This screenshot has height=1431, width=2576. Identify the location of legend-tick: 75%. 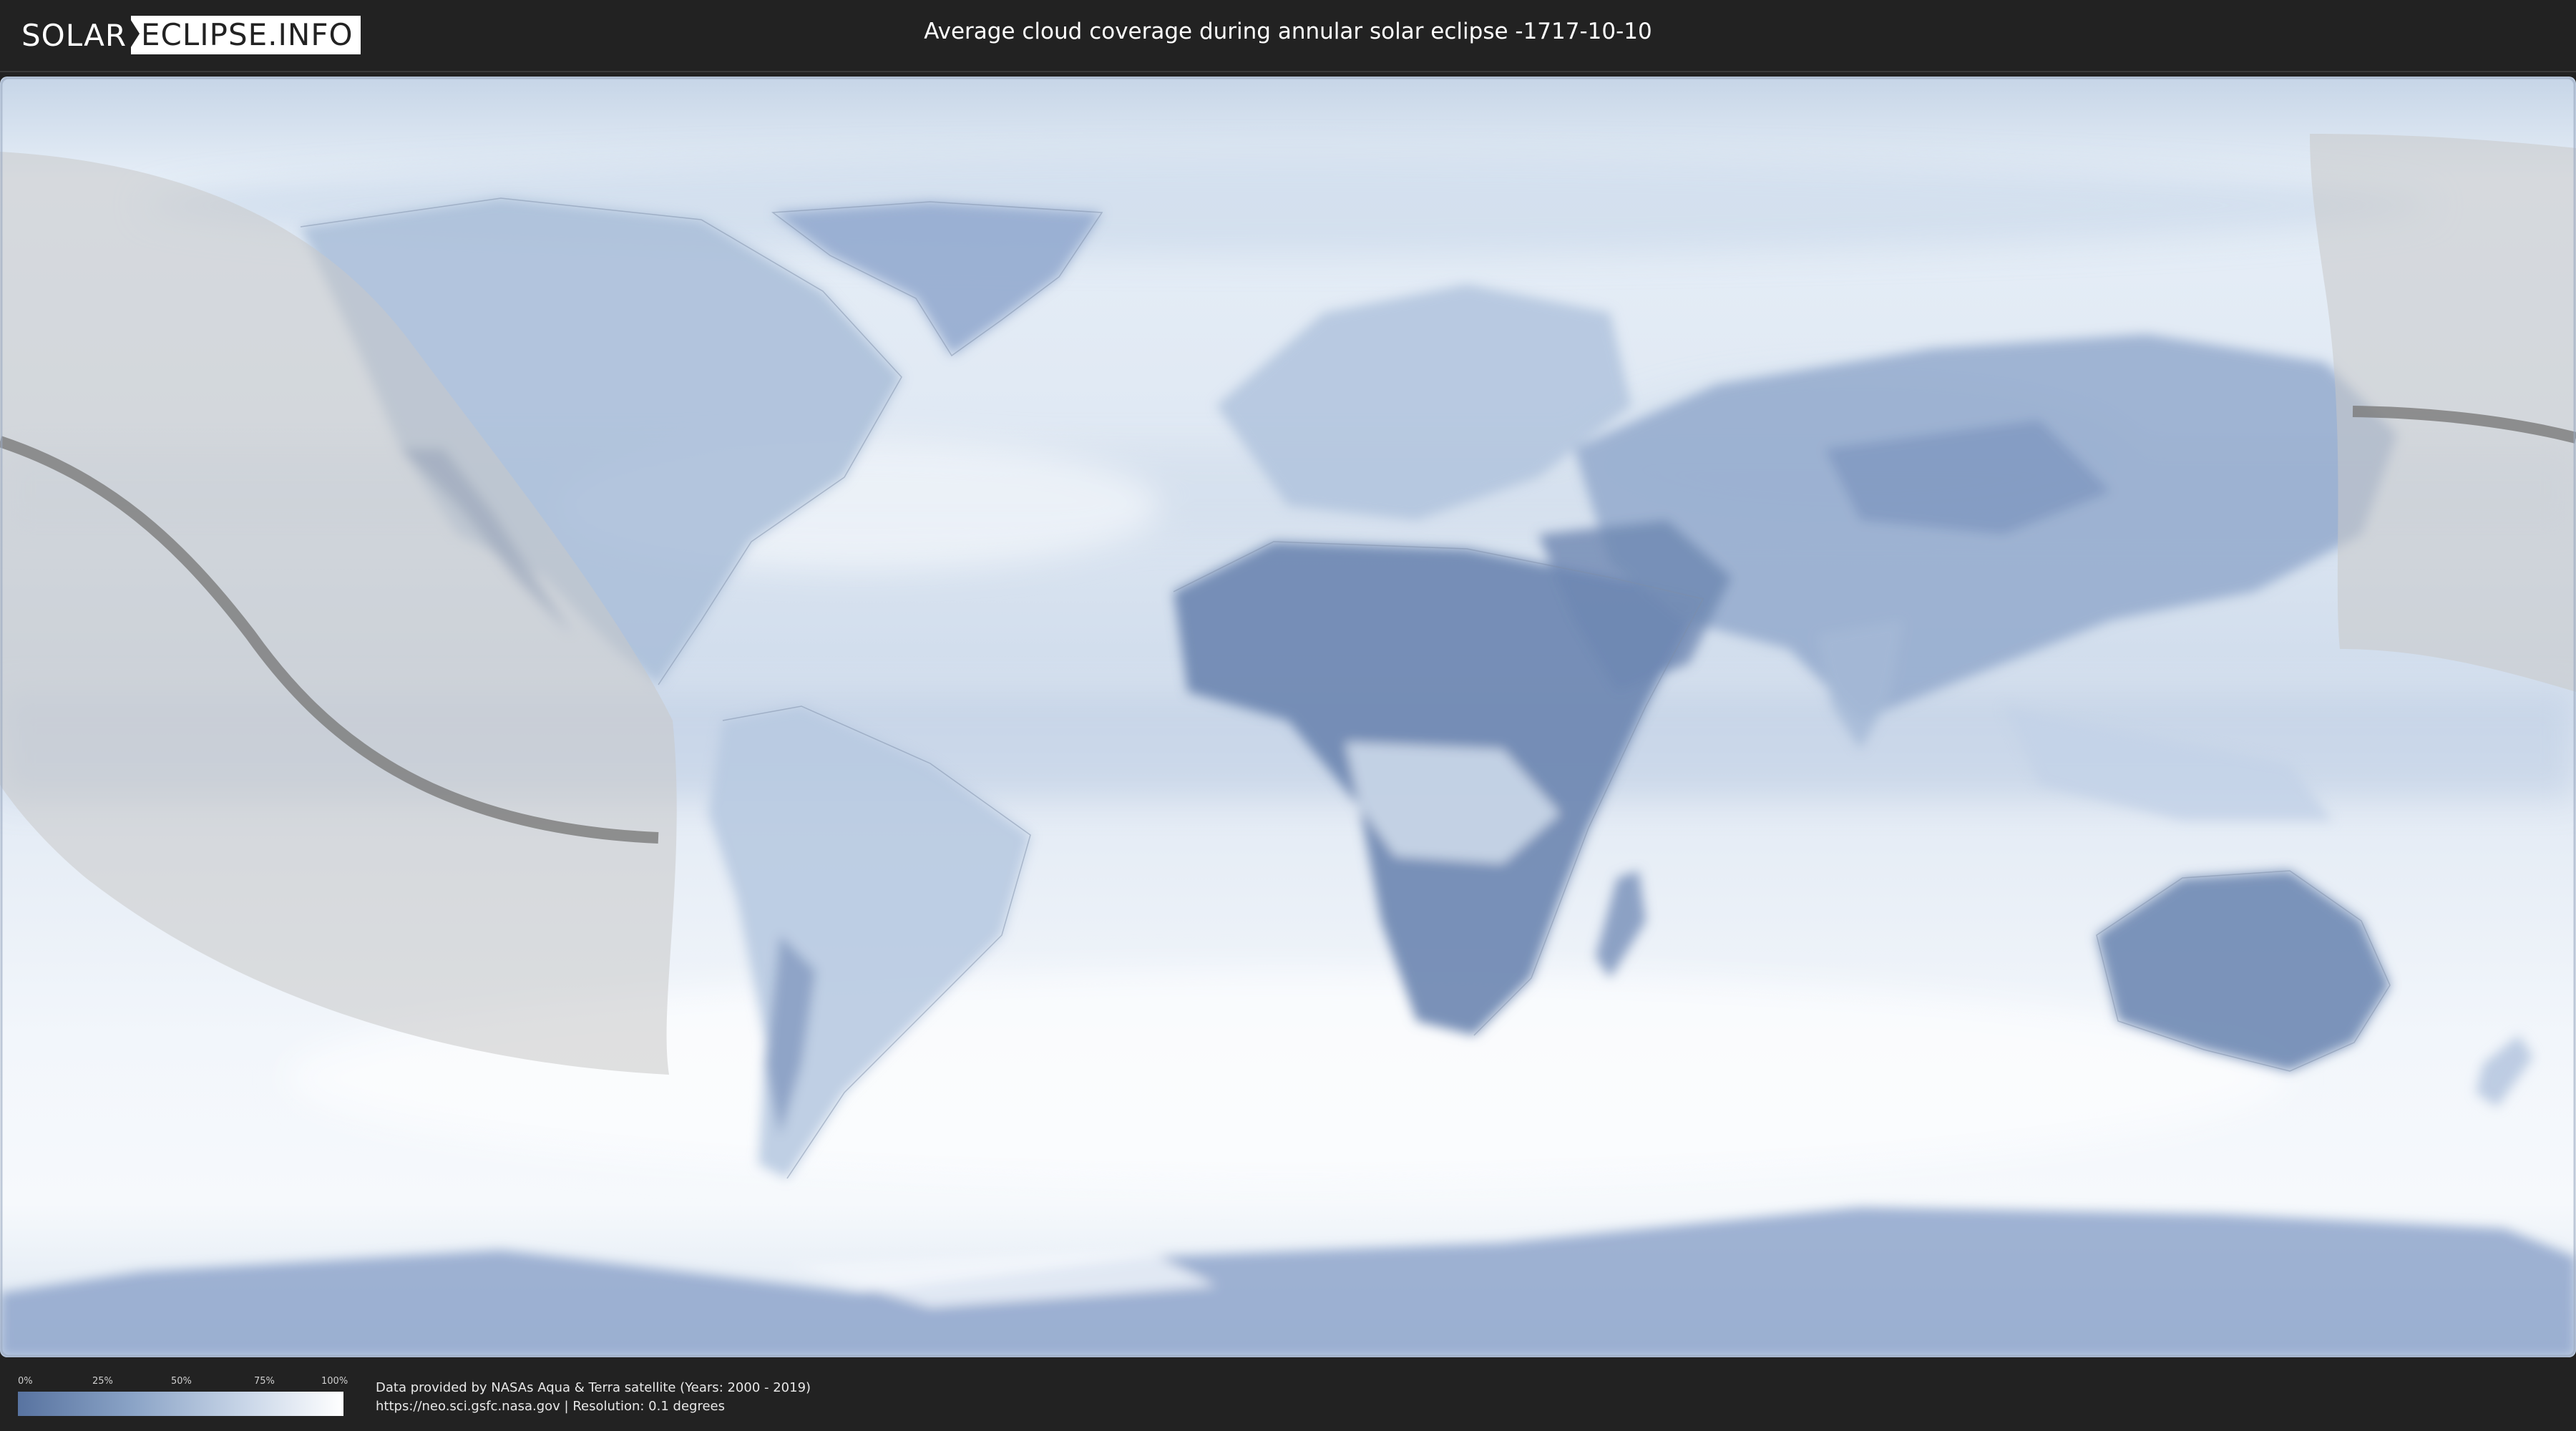
(264, 1382).